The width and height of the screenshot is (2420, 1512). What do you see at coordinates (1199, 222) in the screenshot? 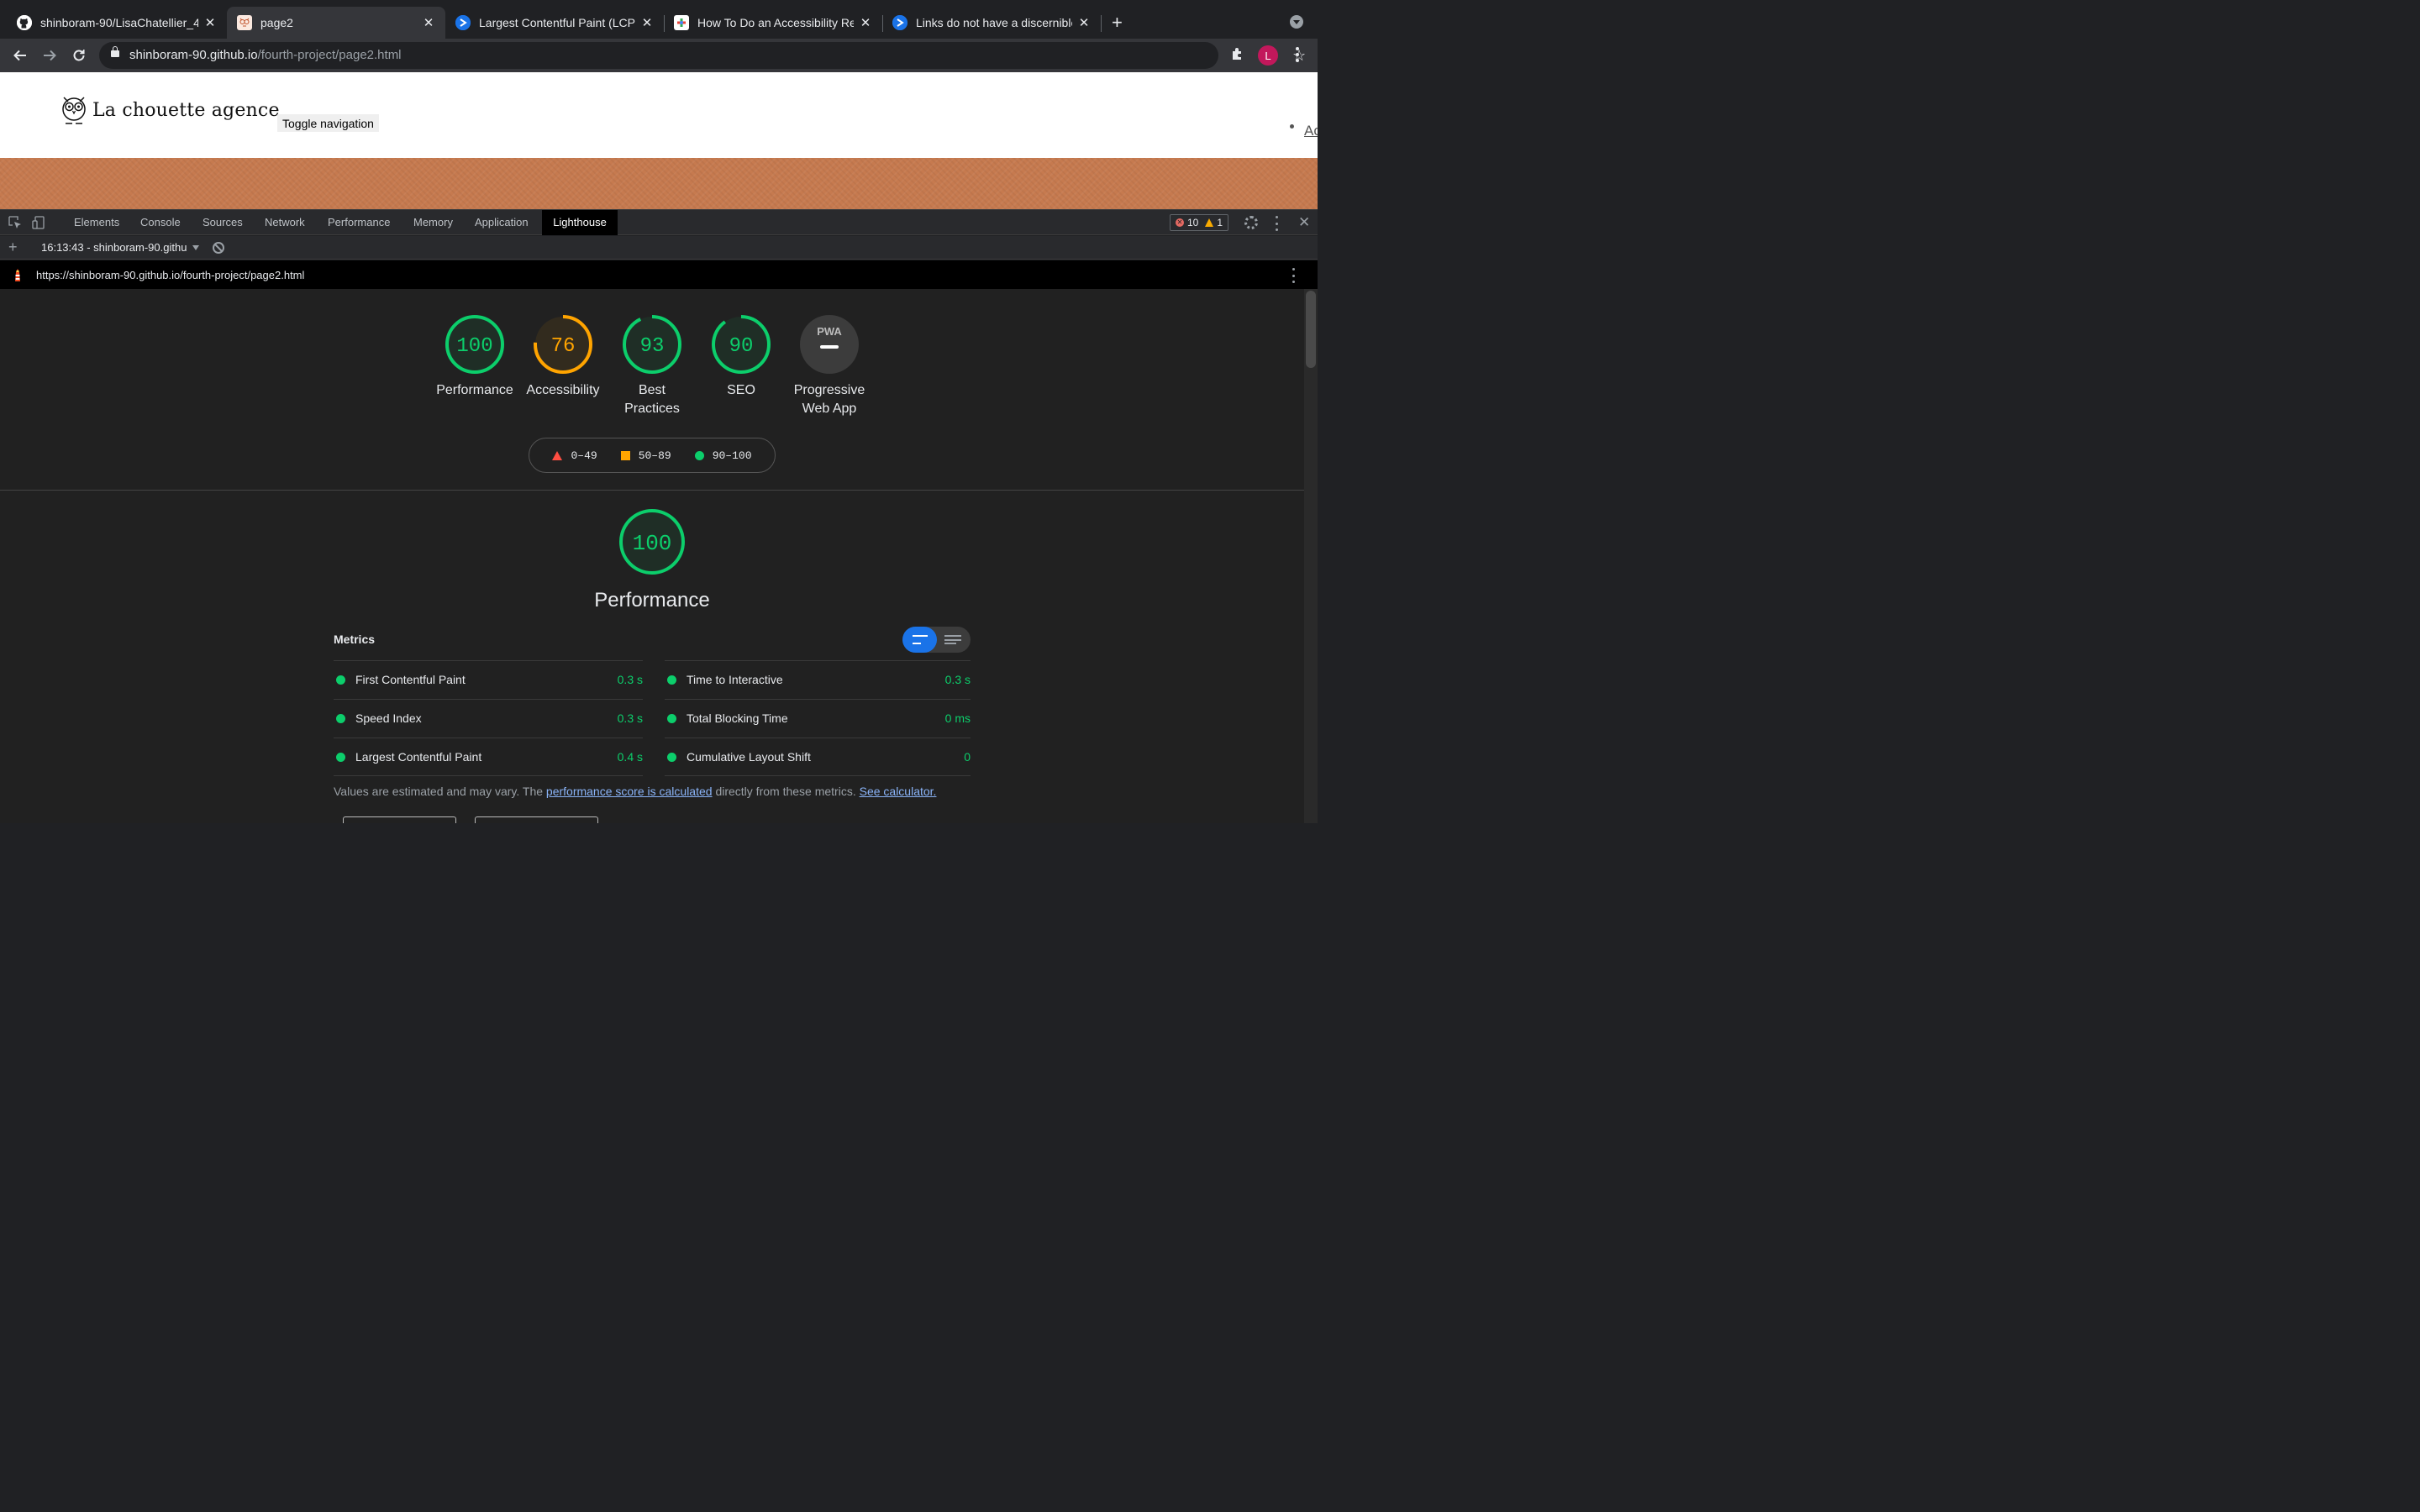
I see `issue-counter: ✕ 10 1` at bounding box center [1199, 222].